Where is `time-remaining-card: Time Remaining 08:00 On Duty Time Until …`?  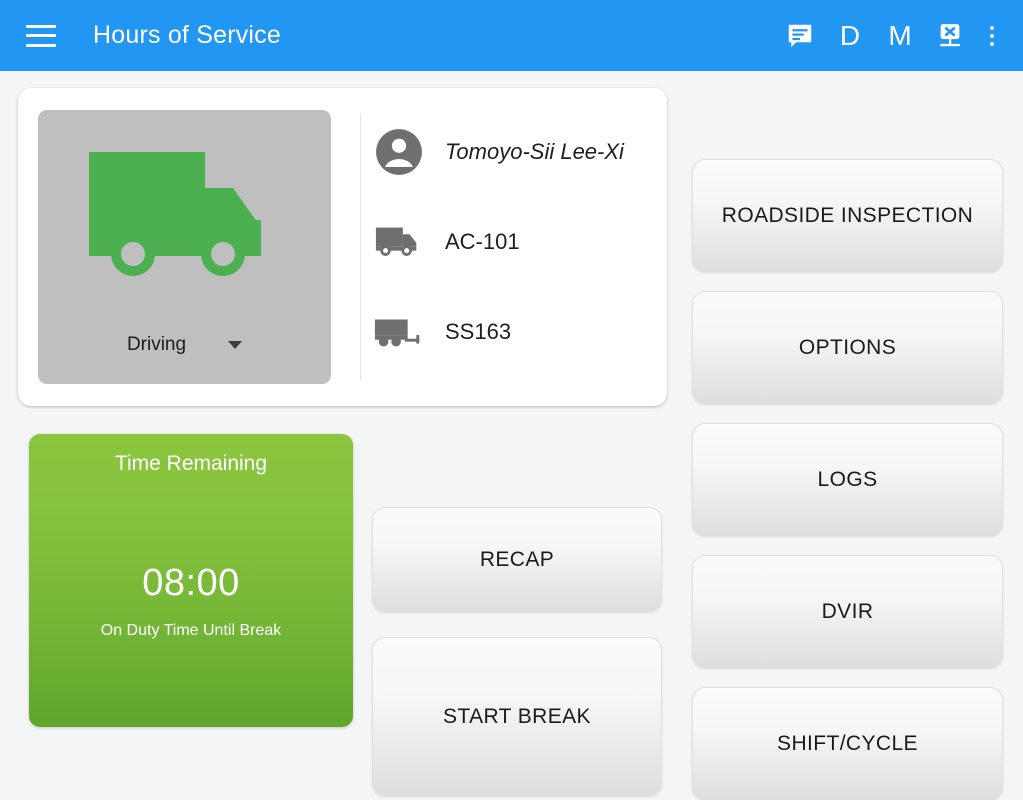 time-remaining-card: Time Remaining 08:00 On Duty Time Until … is located at coordinates (191, 580).